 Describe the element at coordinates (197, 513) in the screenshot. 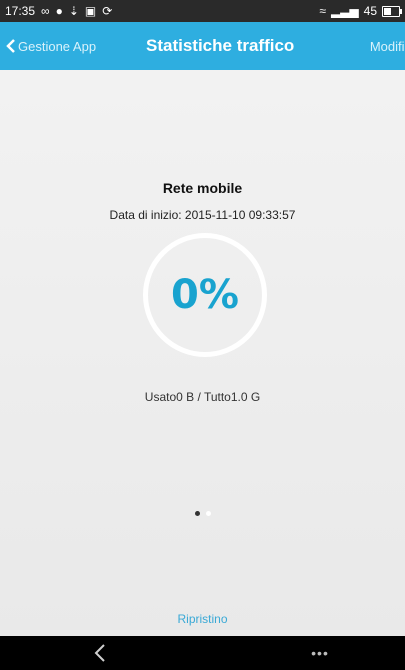

I see `page-dot-active` at that location.